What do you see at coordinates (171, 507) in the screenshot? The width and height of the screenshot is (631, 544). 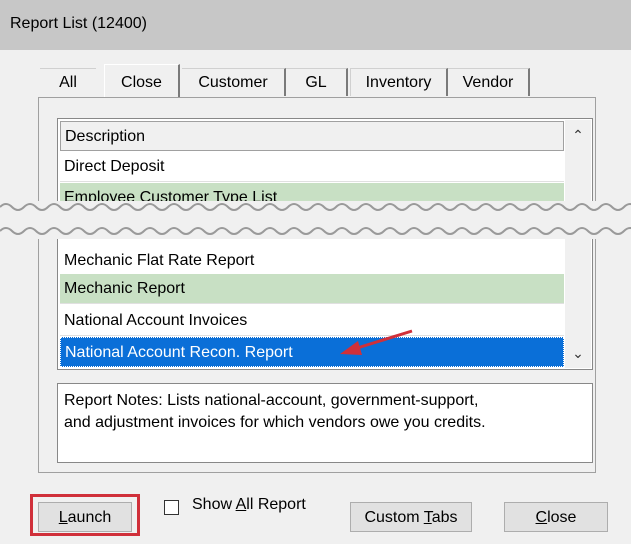 I see `show-all-report-checkbox` at bounding box center [171, 507].